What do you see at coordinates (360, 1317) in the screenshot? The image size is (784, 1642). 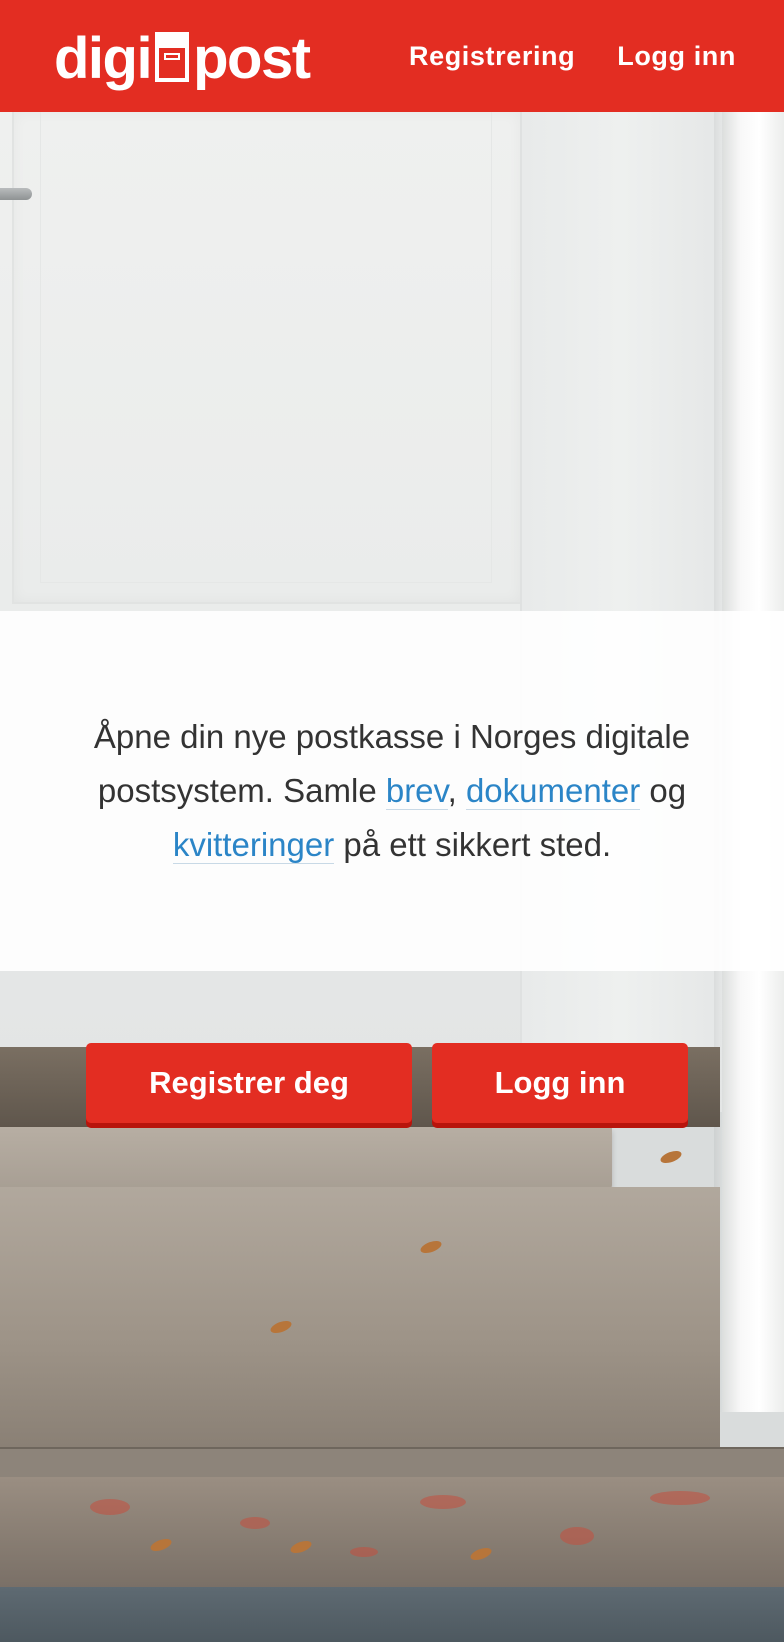 I see `porch-deck` at bounding box center [360, 1317].